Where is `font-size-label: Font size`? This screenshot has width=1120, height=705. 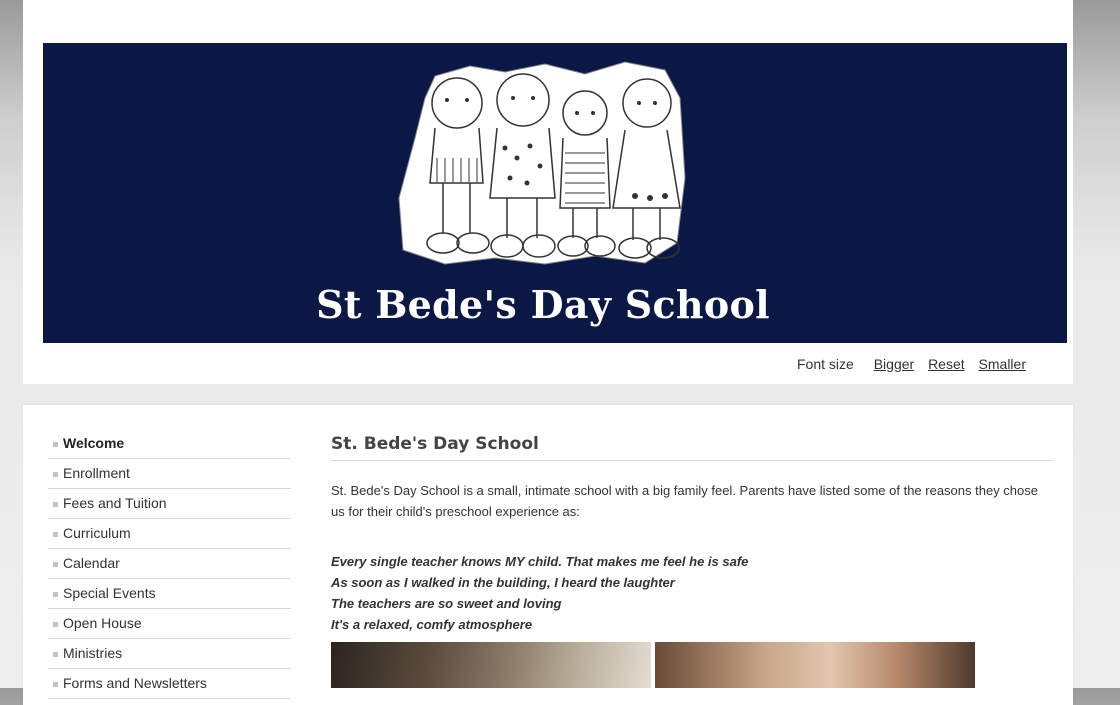 font-size-label: Font size is located at coordinates (825, 364).